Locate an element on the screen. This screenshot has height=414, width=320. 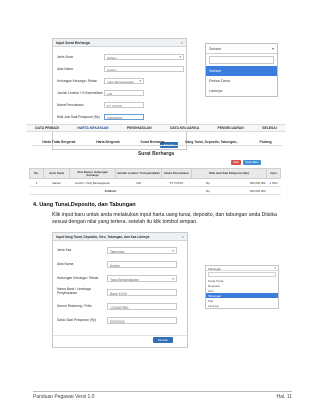
subtab-surat-berharga: Surat Berharga is located at coordinates (153, 142).